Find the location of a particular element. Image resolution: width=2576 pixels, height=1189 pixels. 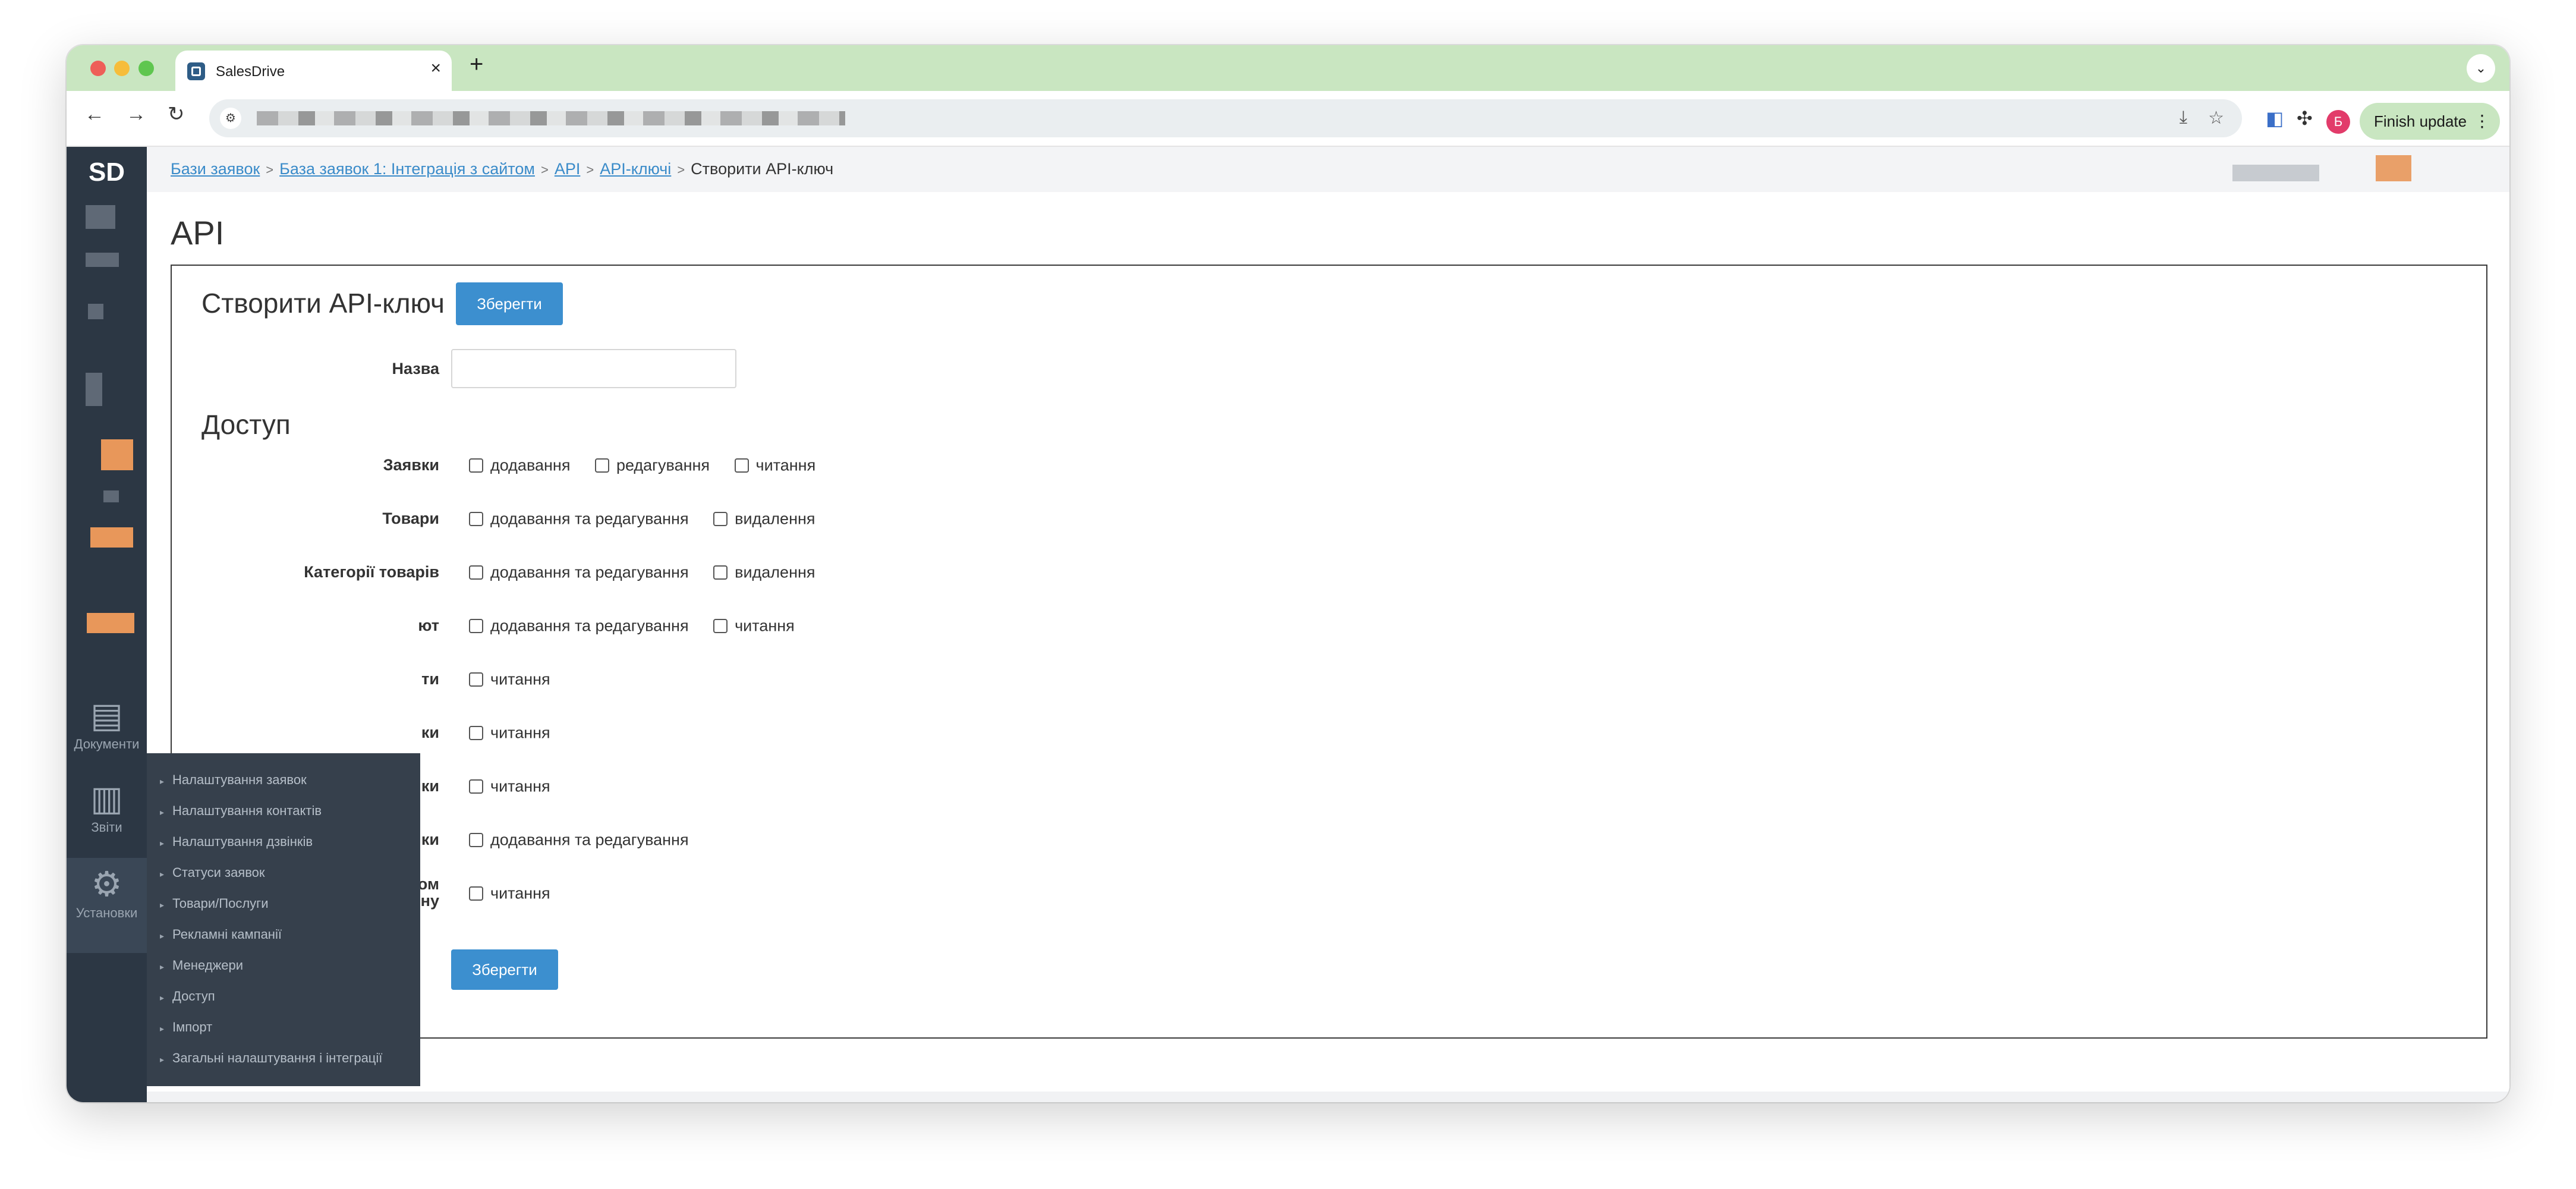

page-footer-strip is located at coordinates (1328, 1097).